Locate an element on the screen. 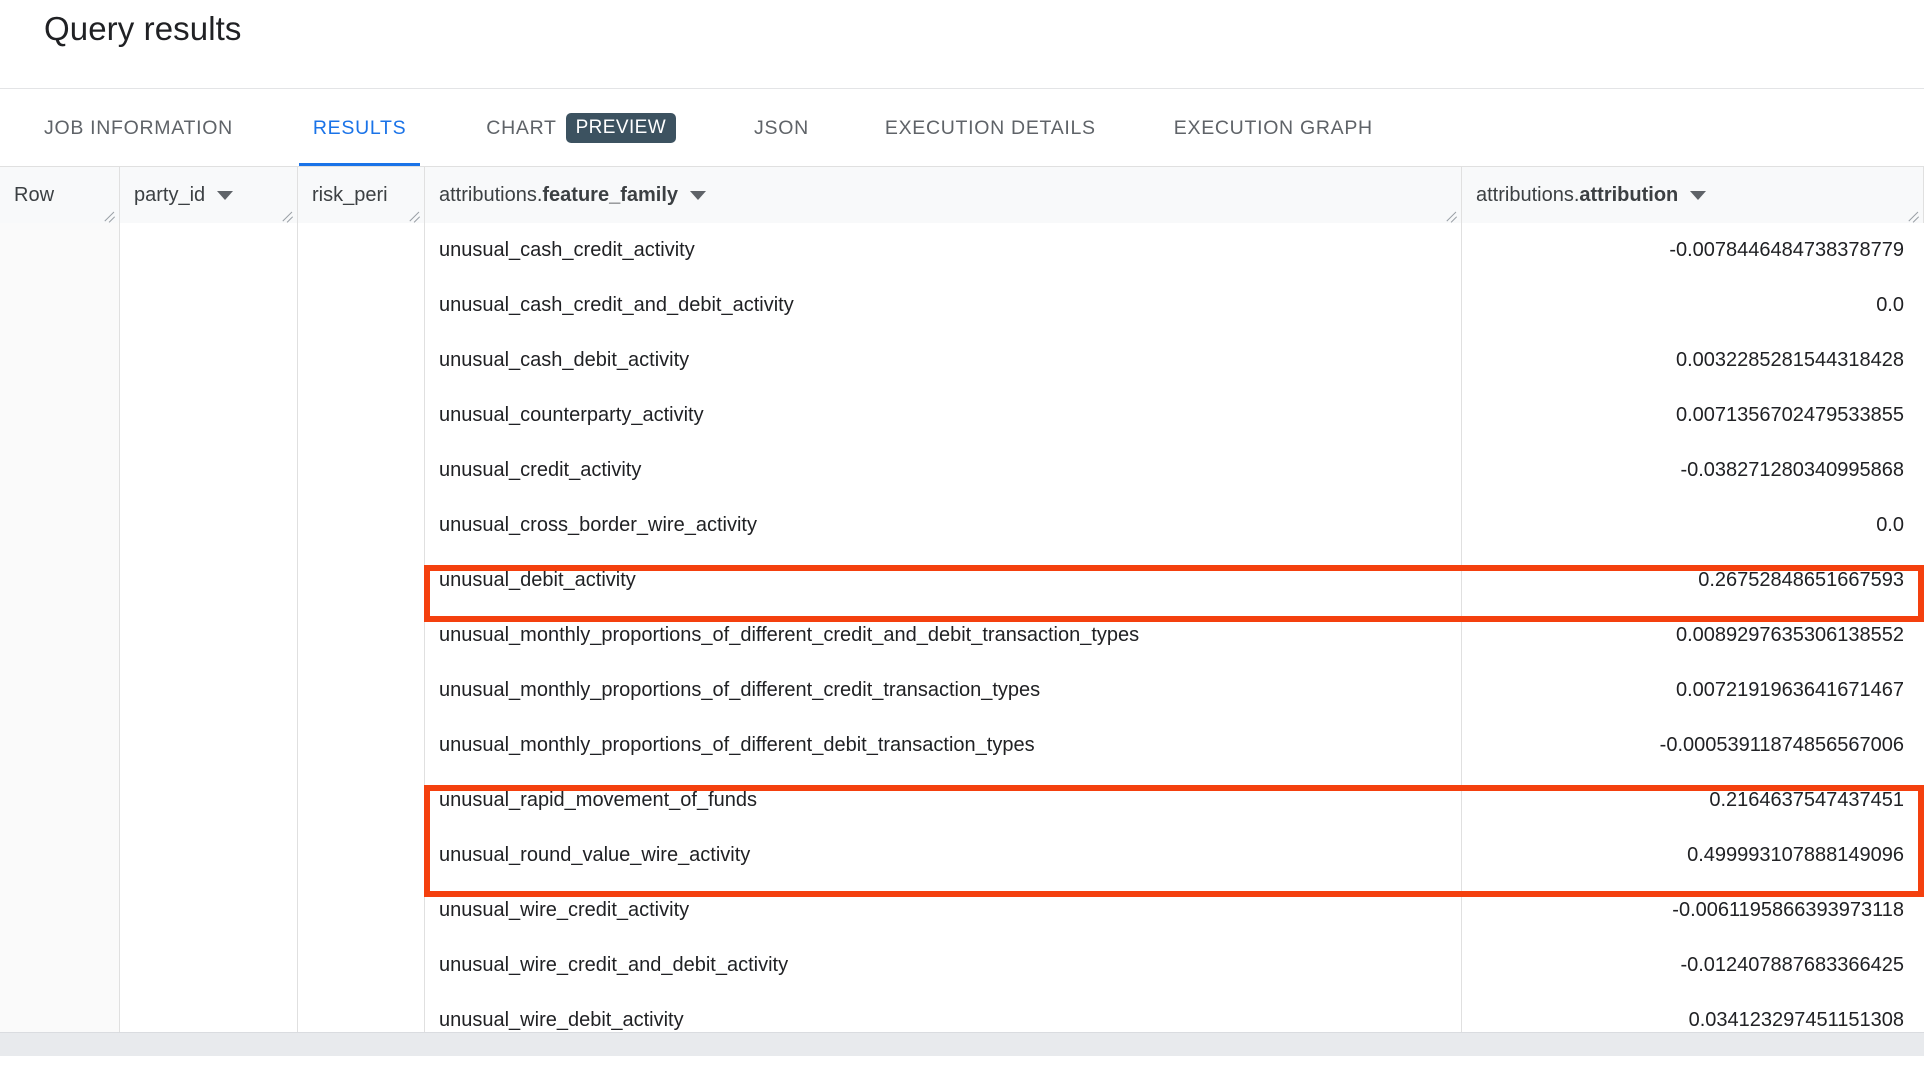 The height and width of the screenshot is (1080, 1924). cell-attribution: -0.00053911874856567006 is located at coordinates (1693, 745).